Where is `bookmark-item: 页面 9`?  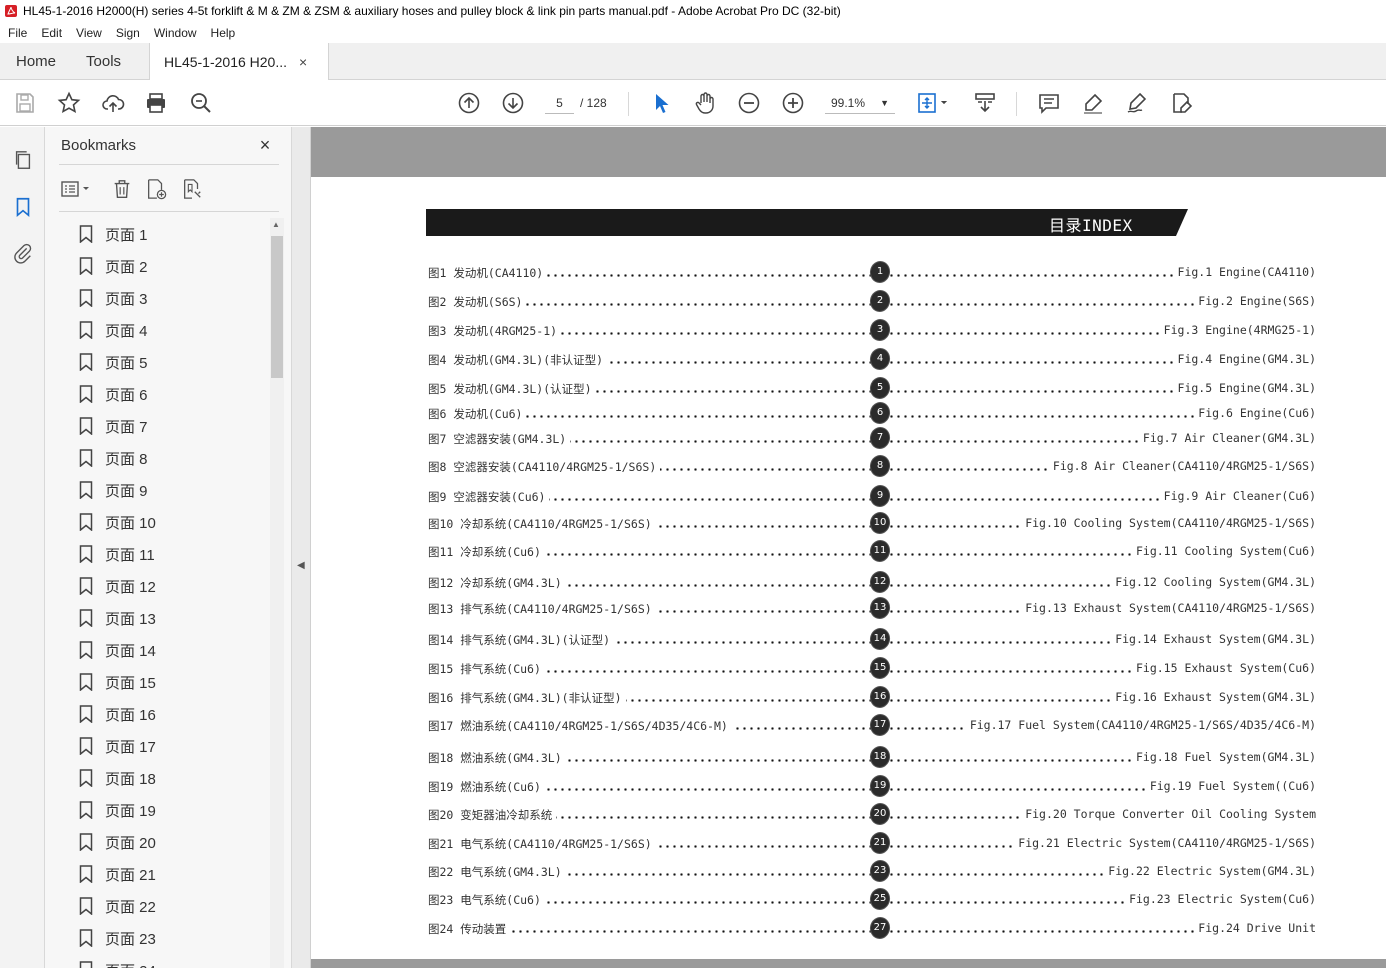 bookmark-item: 页面 9 is located at coordinates (170, 490).